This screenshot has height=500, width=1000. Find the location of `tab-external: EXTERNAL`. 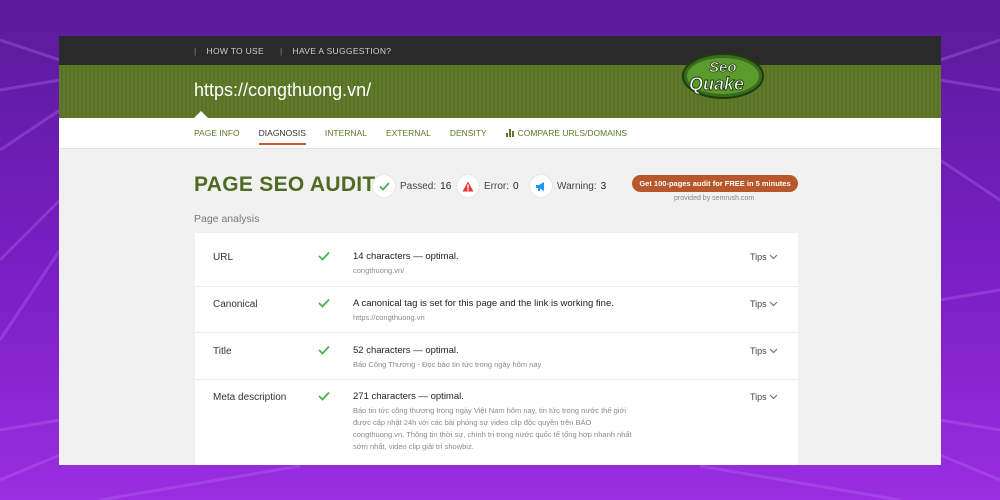

tab-external: EXTERNAL is located at coordinates (408, 133).